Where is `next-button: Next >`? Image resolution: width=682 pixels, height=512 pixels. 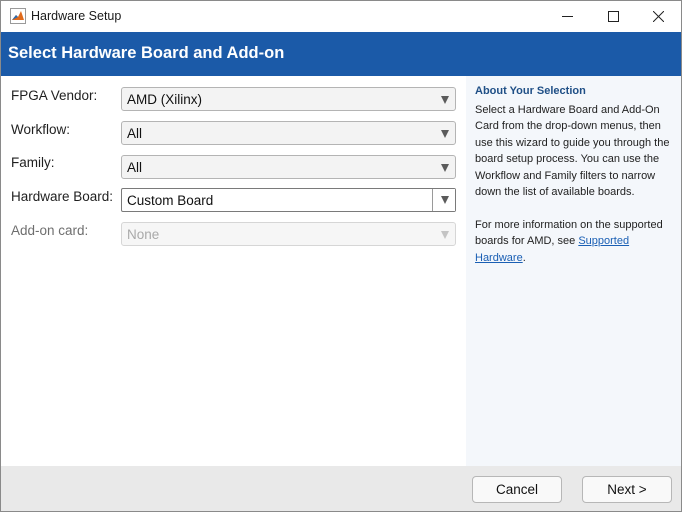 next-button: Next > is located at coordinates (627, 489).